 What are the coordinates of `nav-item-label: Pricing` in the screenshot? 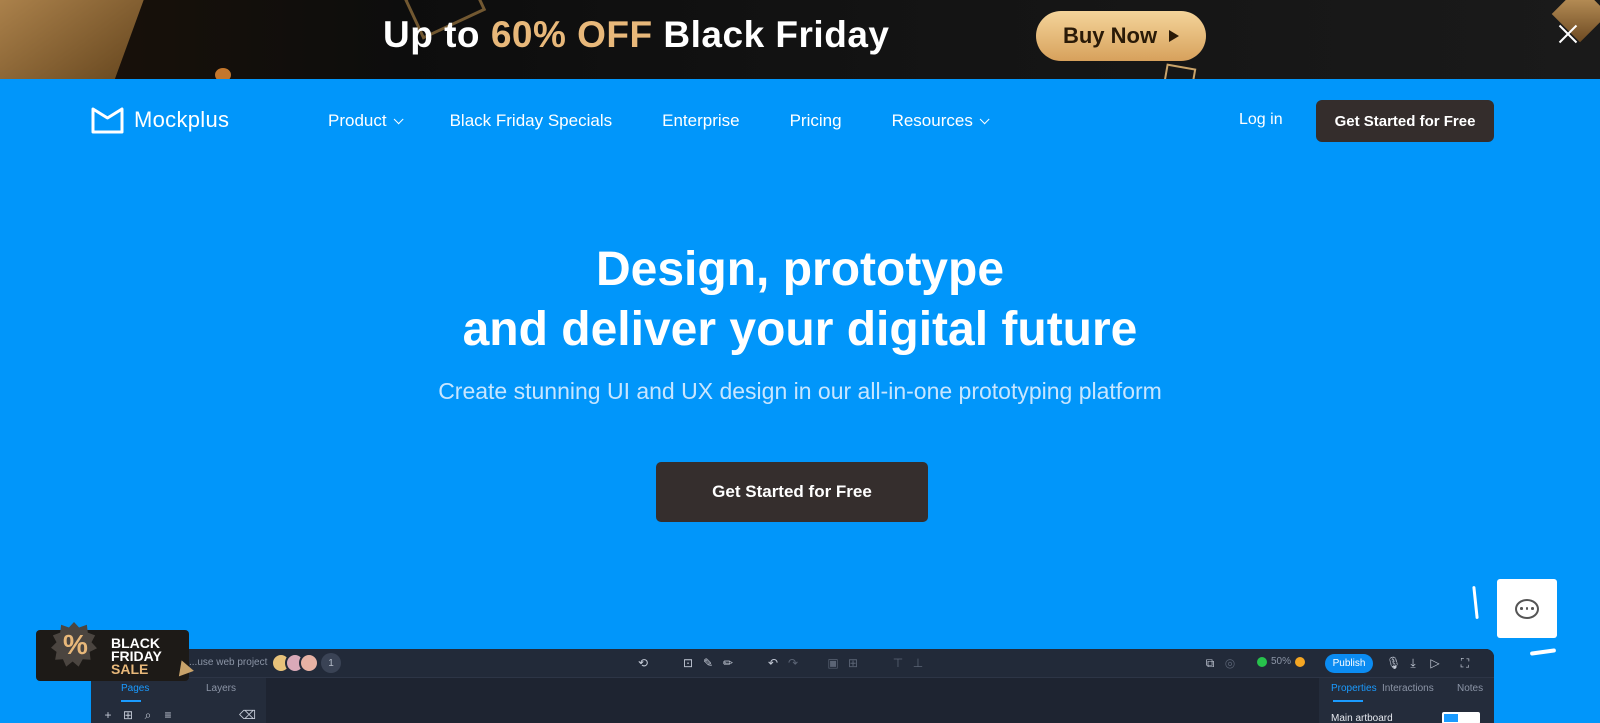 It's located at (815, 120).